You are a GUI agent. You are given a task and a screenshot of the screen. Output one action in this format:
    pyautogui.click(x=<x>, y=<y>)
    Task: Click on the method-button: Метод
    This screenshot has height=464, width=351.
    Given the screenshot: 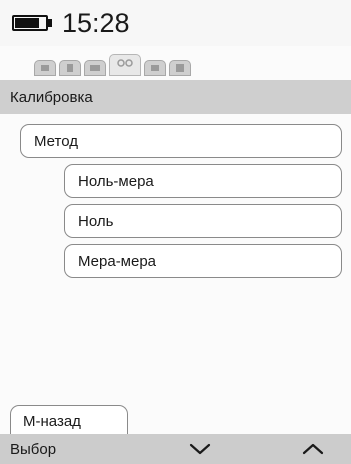 What is the action you would take?
    pyautogui.click(x=181, y=141)
    